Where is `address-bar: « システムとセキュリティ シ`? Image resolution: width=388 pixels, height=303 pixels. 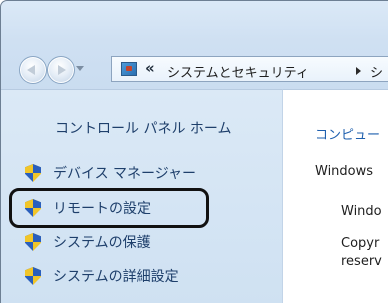 address-bar: « システムとセキュリティ シ is located at coordinates (249, 69).